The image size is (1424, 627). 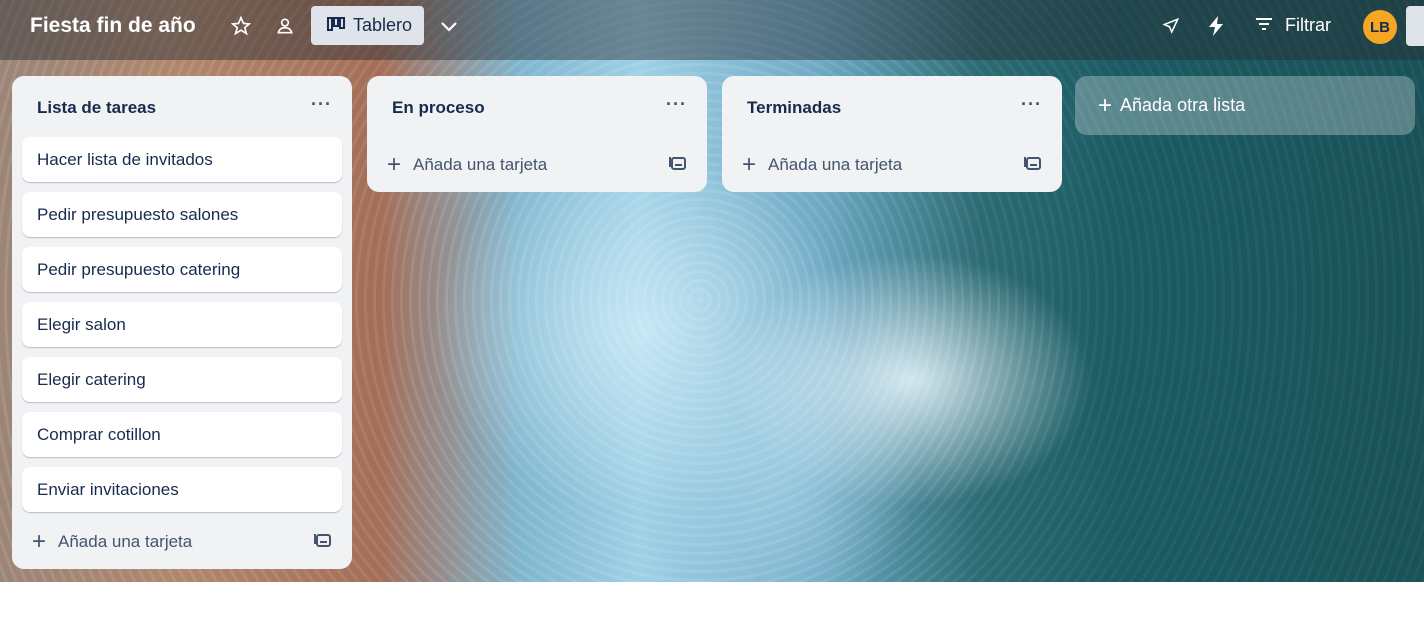 I want to click on lightning-icon, so click(x=1216, y=26).